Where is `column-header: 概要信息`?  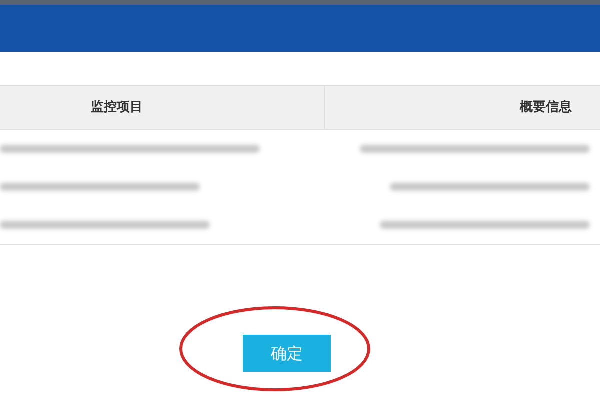 column-header: 概要信息 is located at coordinates (546, 107).